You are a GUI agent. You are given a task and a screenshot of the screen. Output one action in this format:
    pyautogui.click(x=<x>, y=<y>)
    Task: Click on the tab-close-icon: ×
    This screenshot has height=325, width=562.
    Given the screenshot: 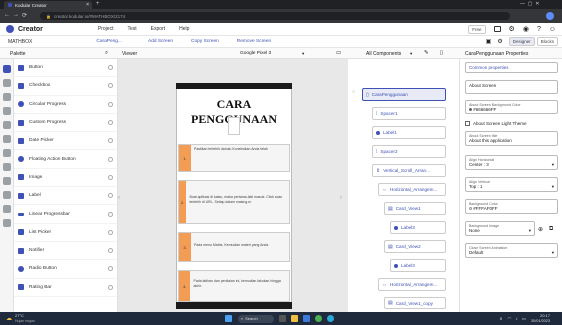 What is the action you would take?
    pyautogui.click(x=87, y=5)
    